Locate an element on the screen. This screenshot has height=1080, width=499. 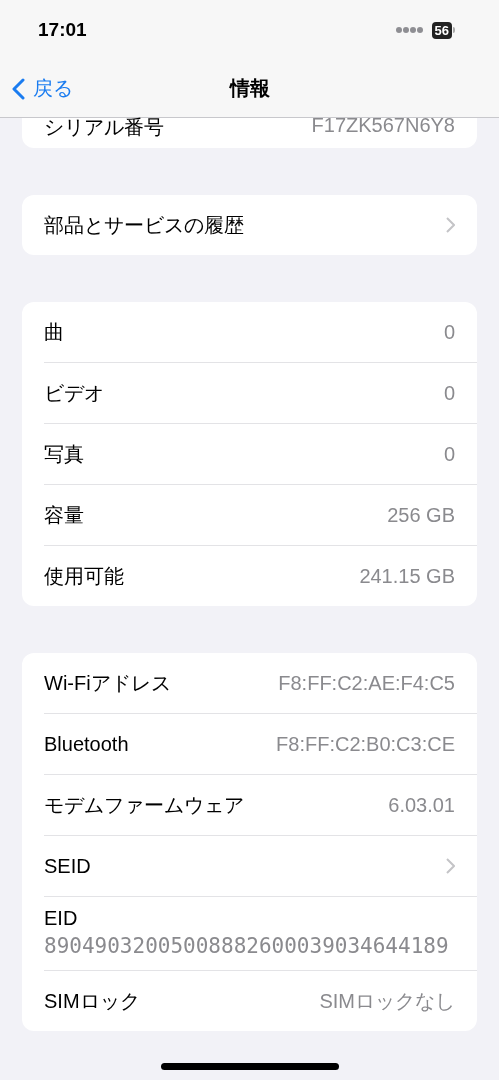
row-label: SEID is located at coordinates (67, 866).